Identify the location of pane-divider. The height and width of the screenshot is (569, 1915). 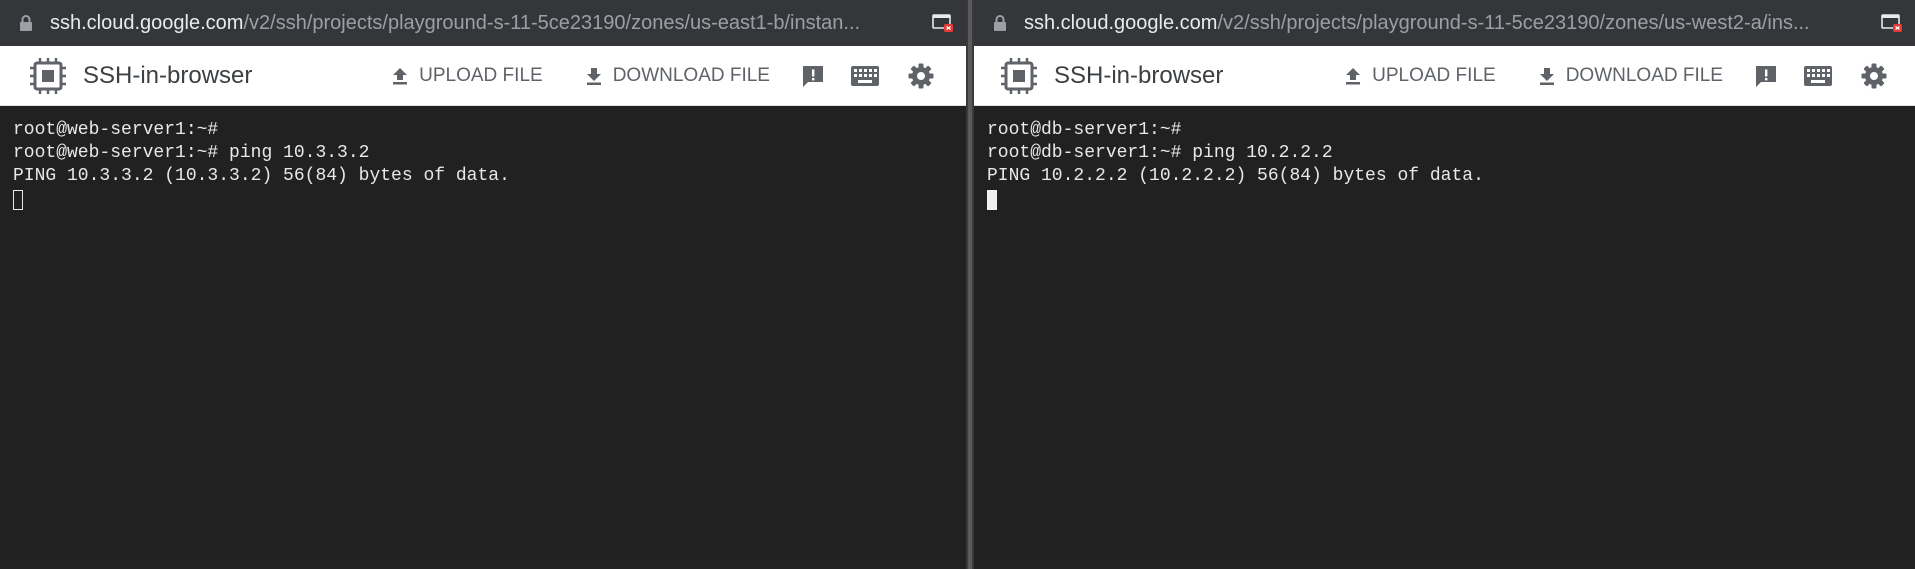
(970, 284).